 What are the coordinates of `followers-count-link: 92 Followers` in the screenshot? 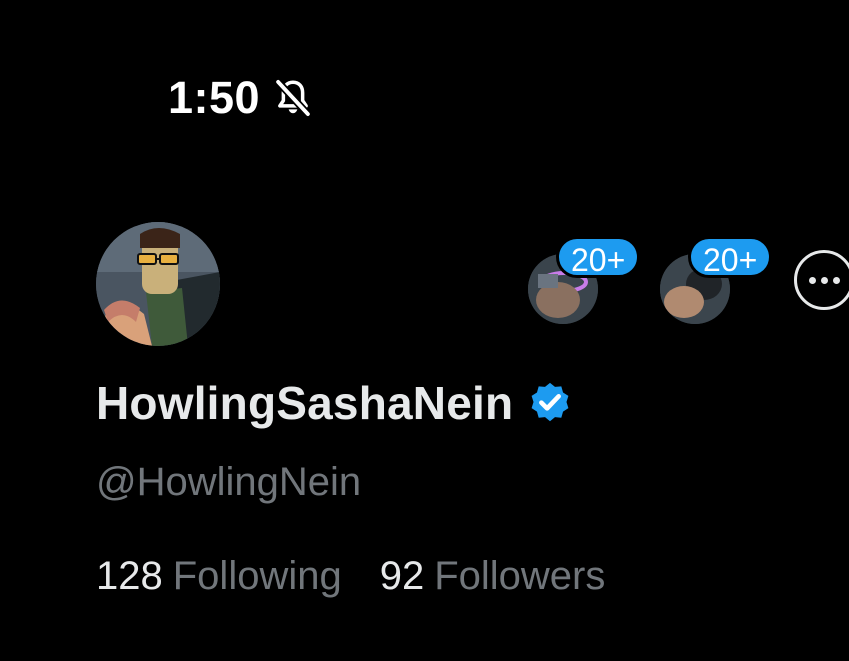 It's located at (493, 576).